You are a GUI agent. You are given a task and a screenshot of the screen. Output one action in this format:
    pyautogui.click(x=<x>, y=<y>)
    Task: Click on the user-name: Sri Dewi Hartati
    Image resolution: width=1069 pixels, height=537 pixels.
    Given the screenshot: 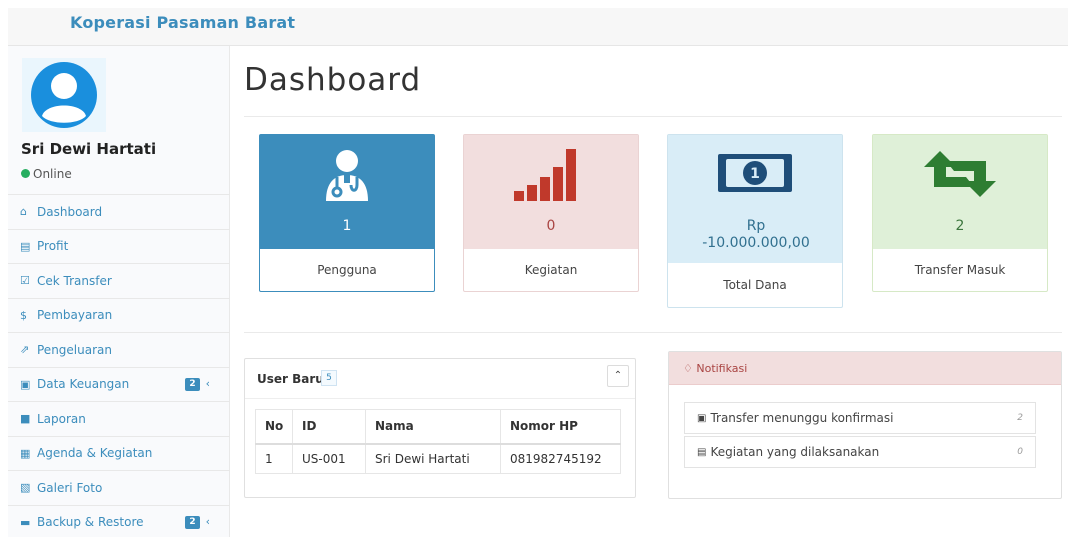 What is the action you would take?
    pyautogui.click(x=89, y=149)
    